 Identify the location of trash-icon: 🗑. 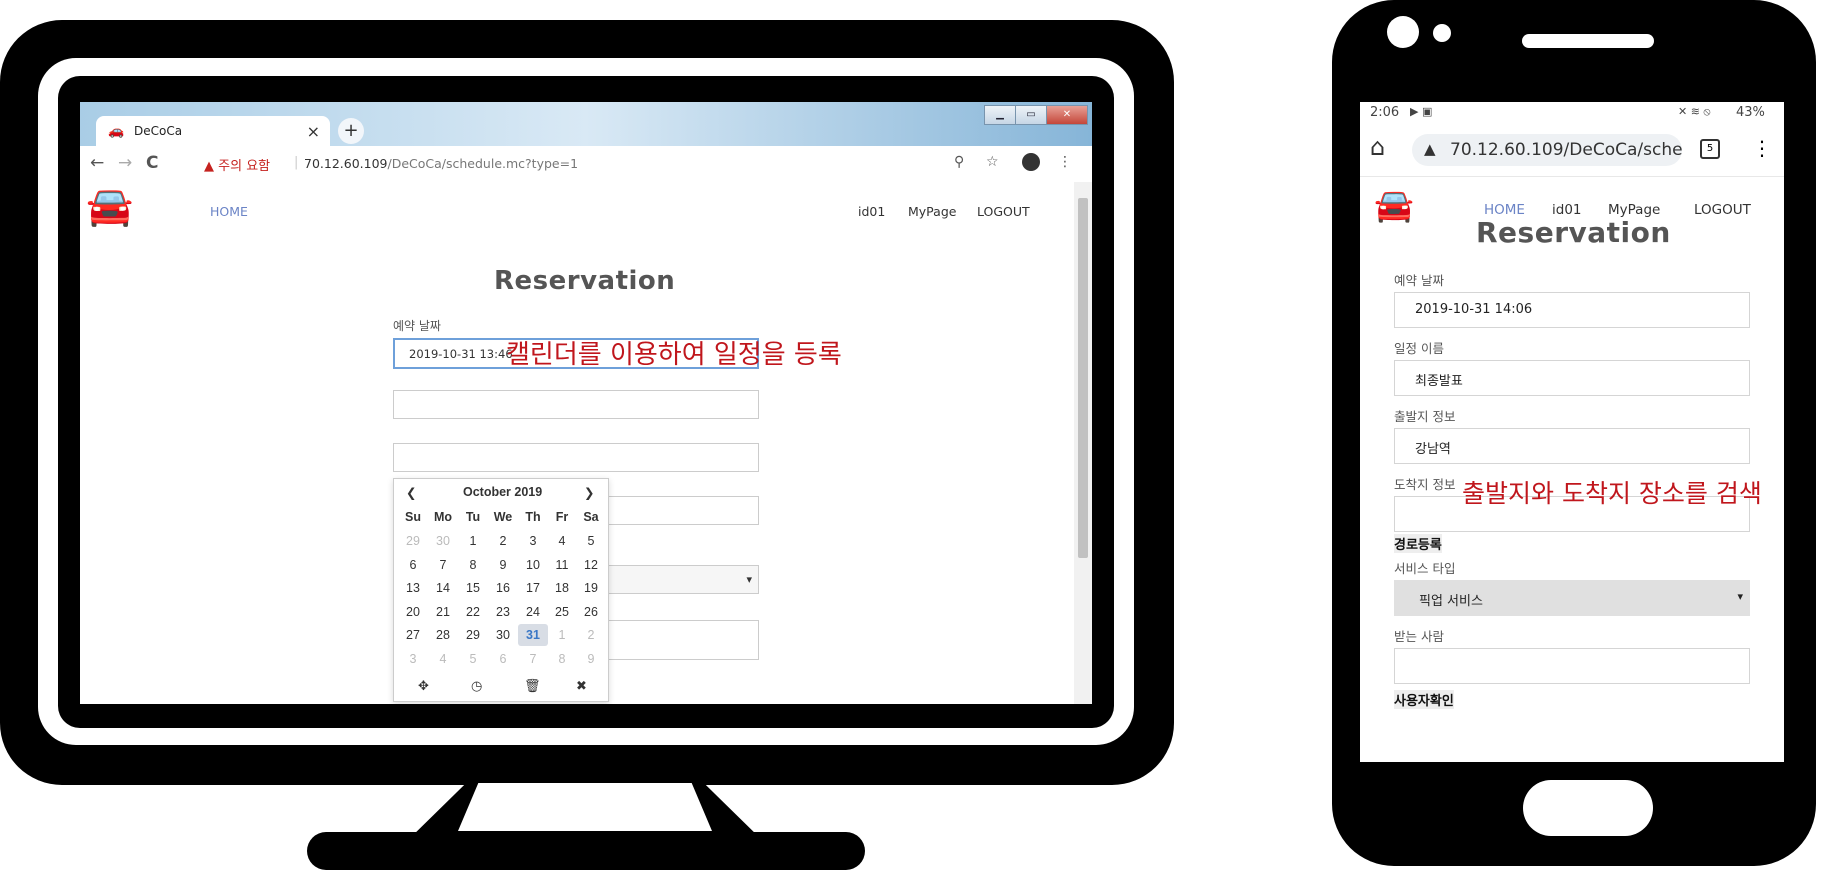
(532, 686).